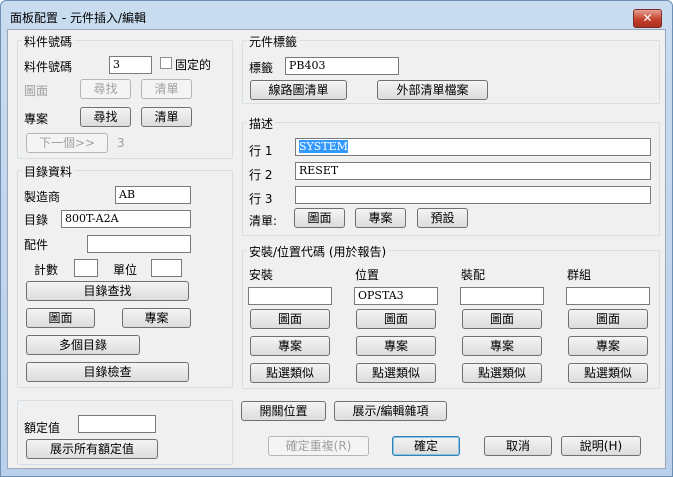 This screenshot has height=477, width=673. Describe the element at coordinates (125, 270) in the screenshot. I see `unit-label: 單位` at that location.